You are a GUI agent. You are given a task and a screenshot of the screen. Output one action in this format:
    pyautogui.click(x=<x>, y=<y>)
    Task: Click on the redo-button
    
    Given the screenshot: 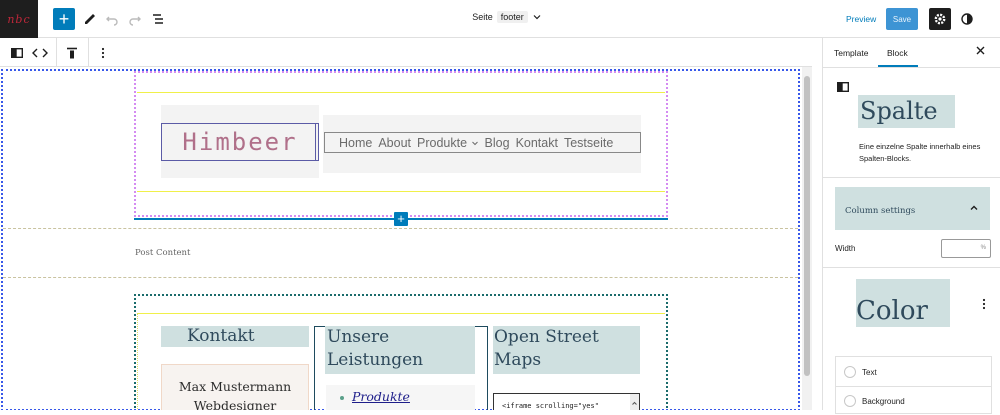 What is the action you would take?
    pyautogui.click(x=135, y=19)
    